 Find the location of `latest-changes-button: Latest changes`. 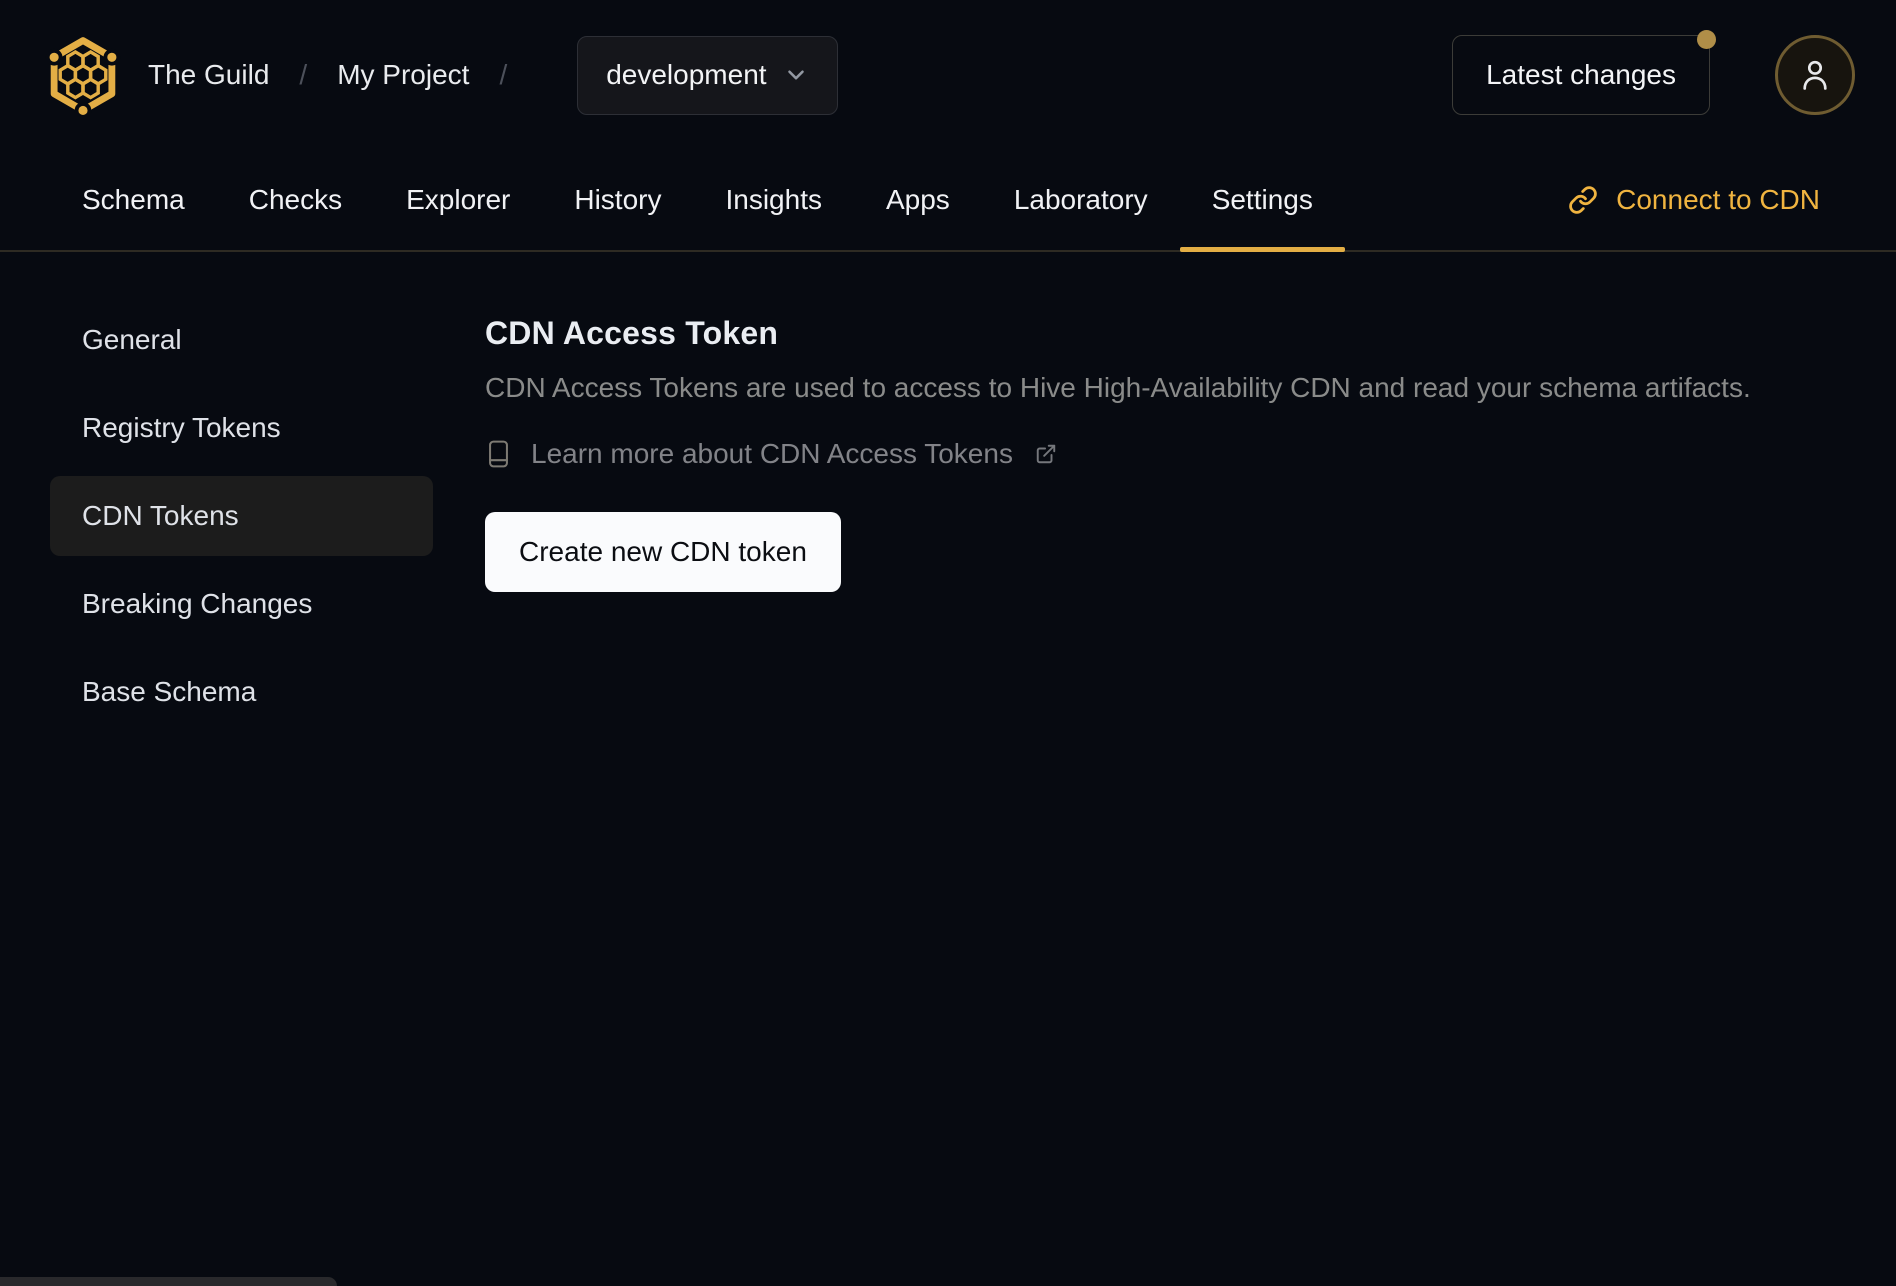

latest-changes-button: Latest changes is located at coordinates (1584, 72).